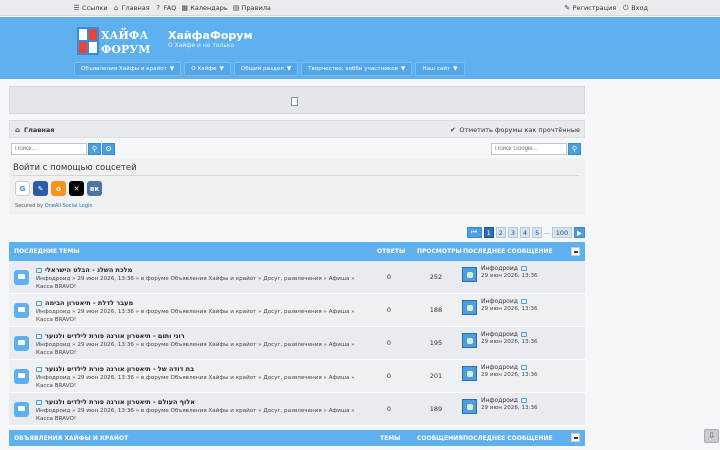  Describe the element at coordinates (590, 7) in the screenshot. I see `register-link: ✎ Регистрация` at that location.